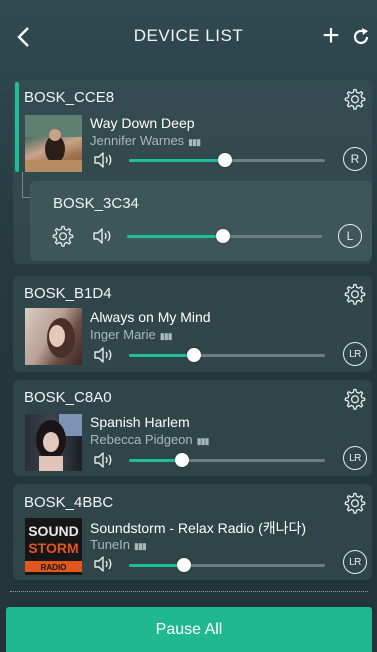  I want to click on channel-button: L, so click(350, 236).